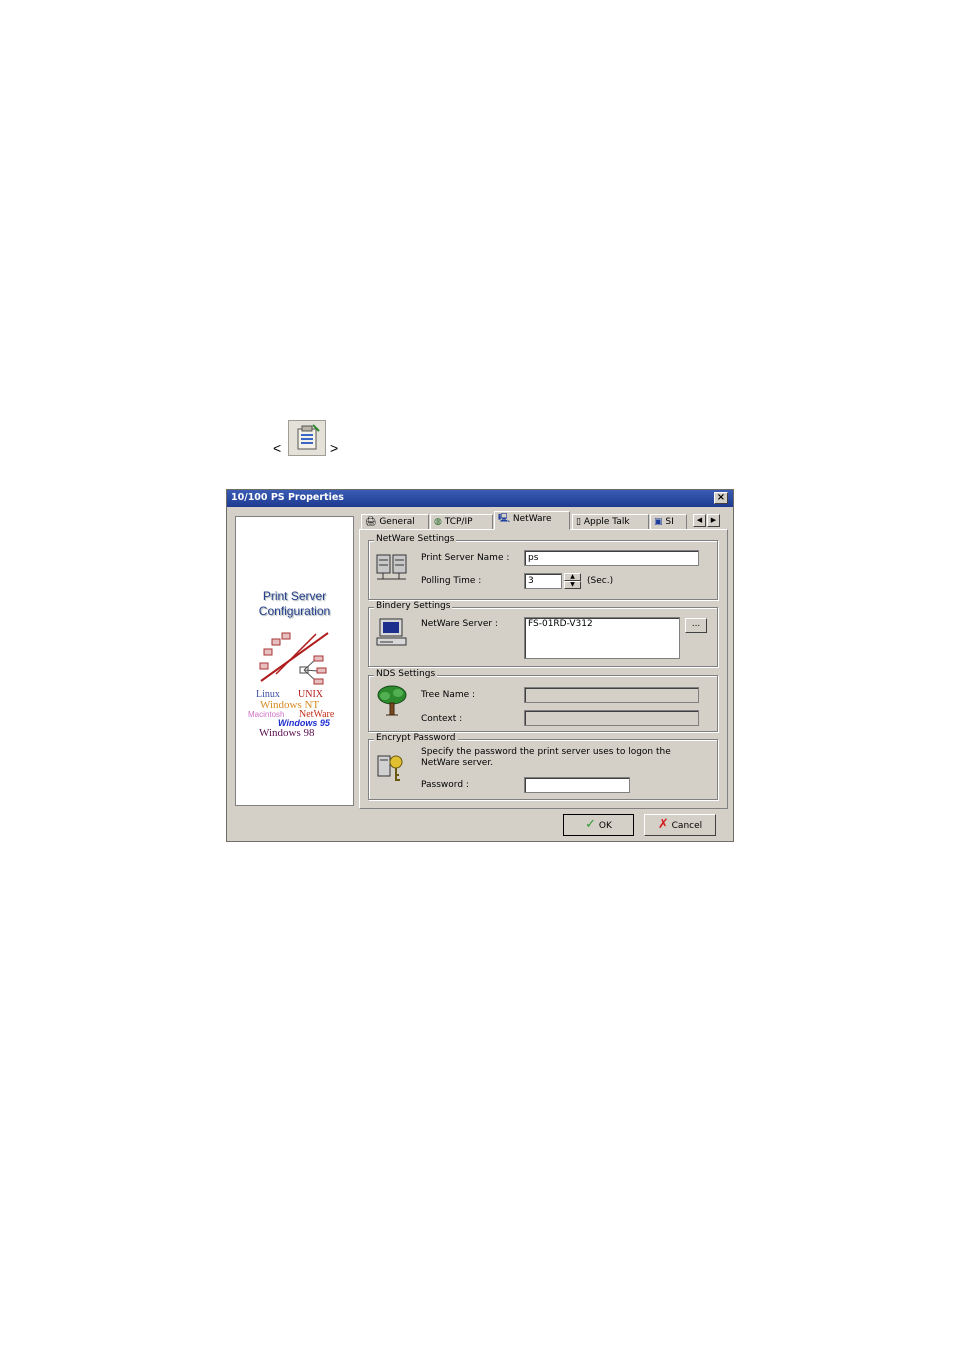 The width and height of the screenshot is (954, 1351). I want to click on tab-tcpip: ◍ TCP/IP, so click(461, 521).